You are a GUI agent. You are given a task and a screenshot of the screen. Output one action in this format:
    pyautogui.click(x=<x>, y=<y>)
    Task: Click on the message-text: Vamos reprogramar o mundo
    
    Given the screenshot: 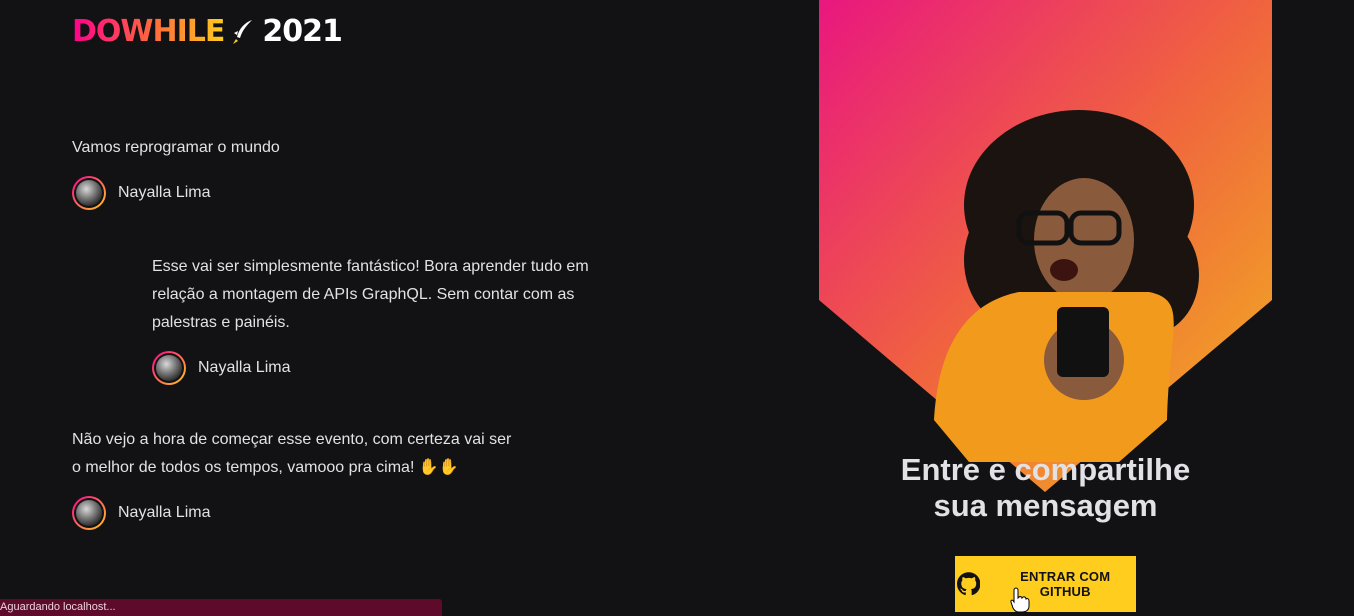 What is the action you would take?
    pyautogui.click(x=176, y=148)
    